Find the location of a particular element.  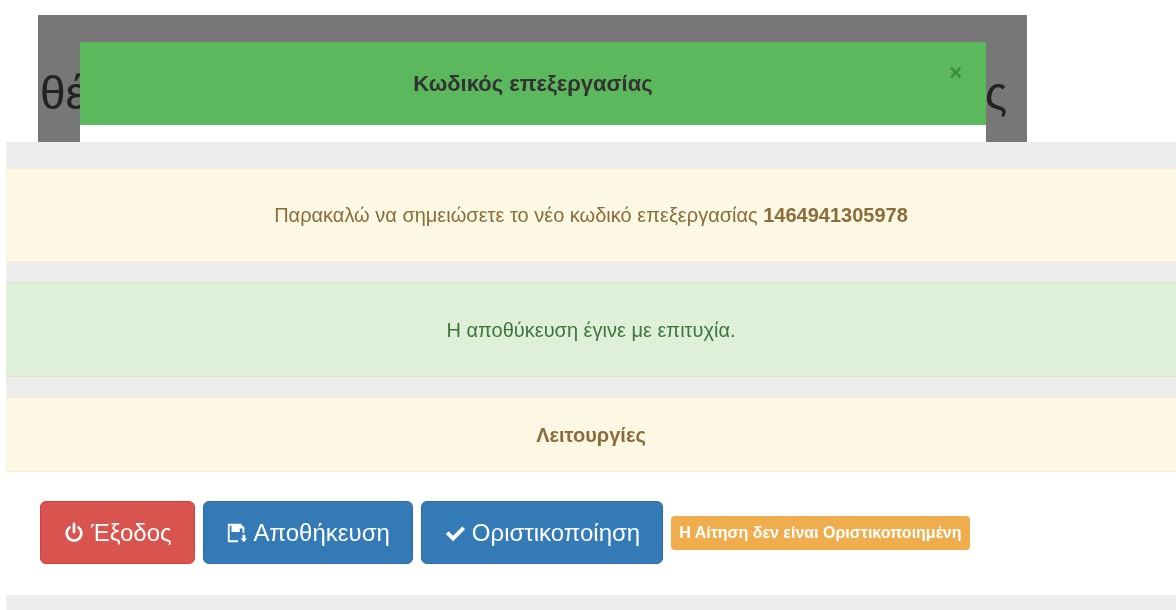

finalize-button: Οριστικοποίηση is located at coordinates (542, 532).